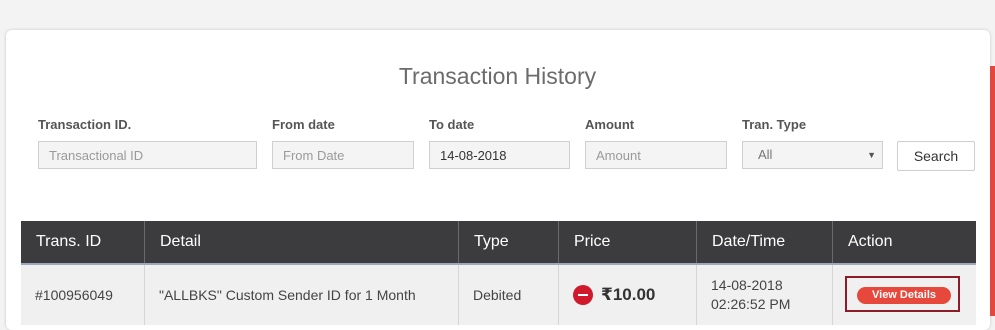  Describe the element at coordinates (904, 242) in the screenshot. I see `column-header-action: Action` at that location.